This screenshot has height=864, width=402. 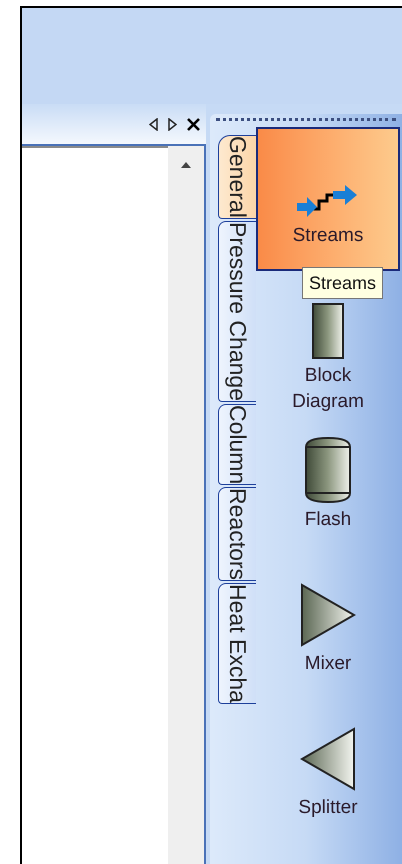 I want to click on item-label: Streams, so click(x=328, y=236).